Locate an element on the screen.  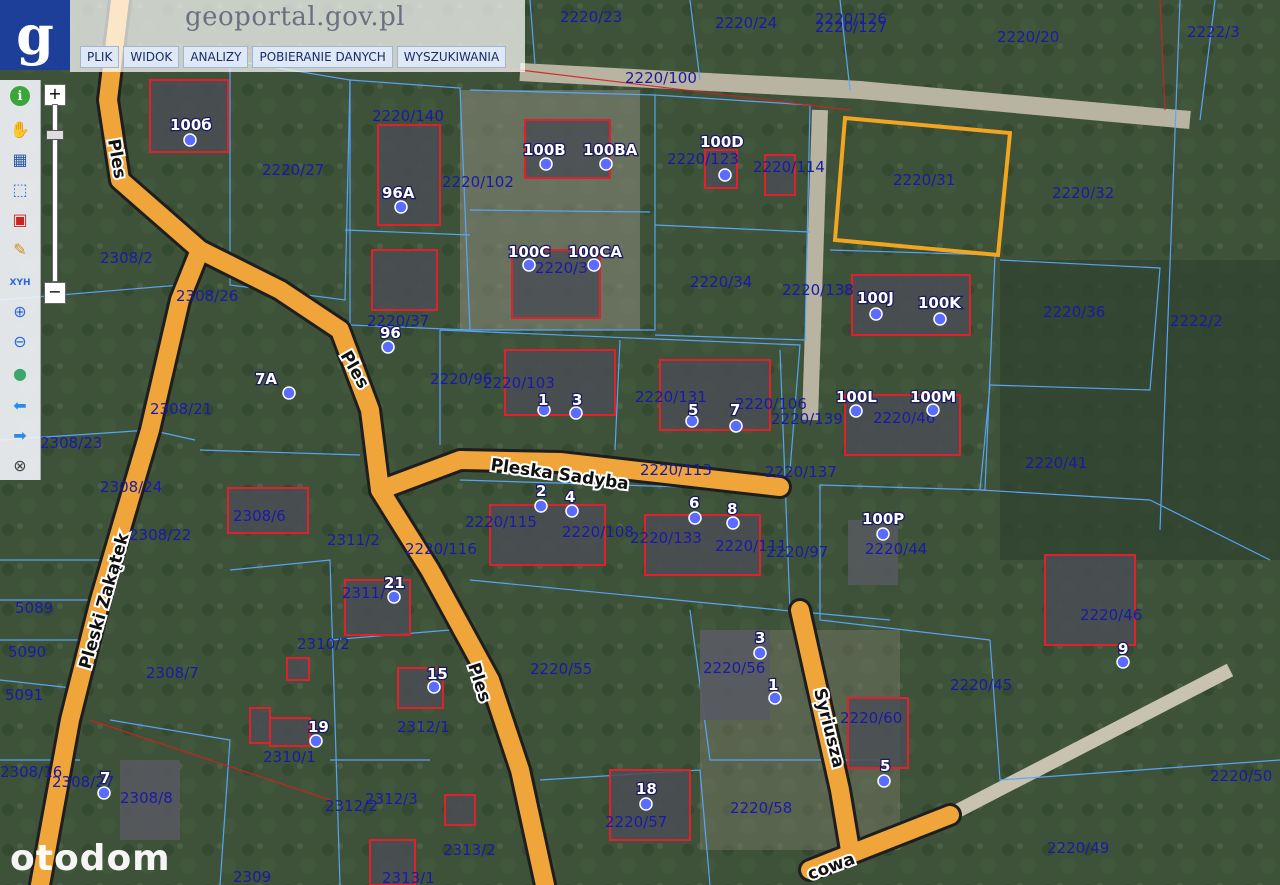
address-number-label: 100BA is located at coordinates (610, 150).